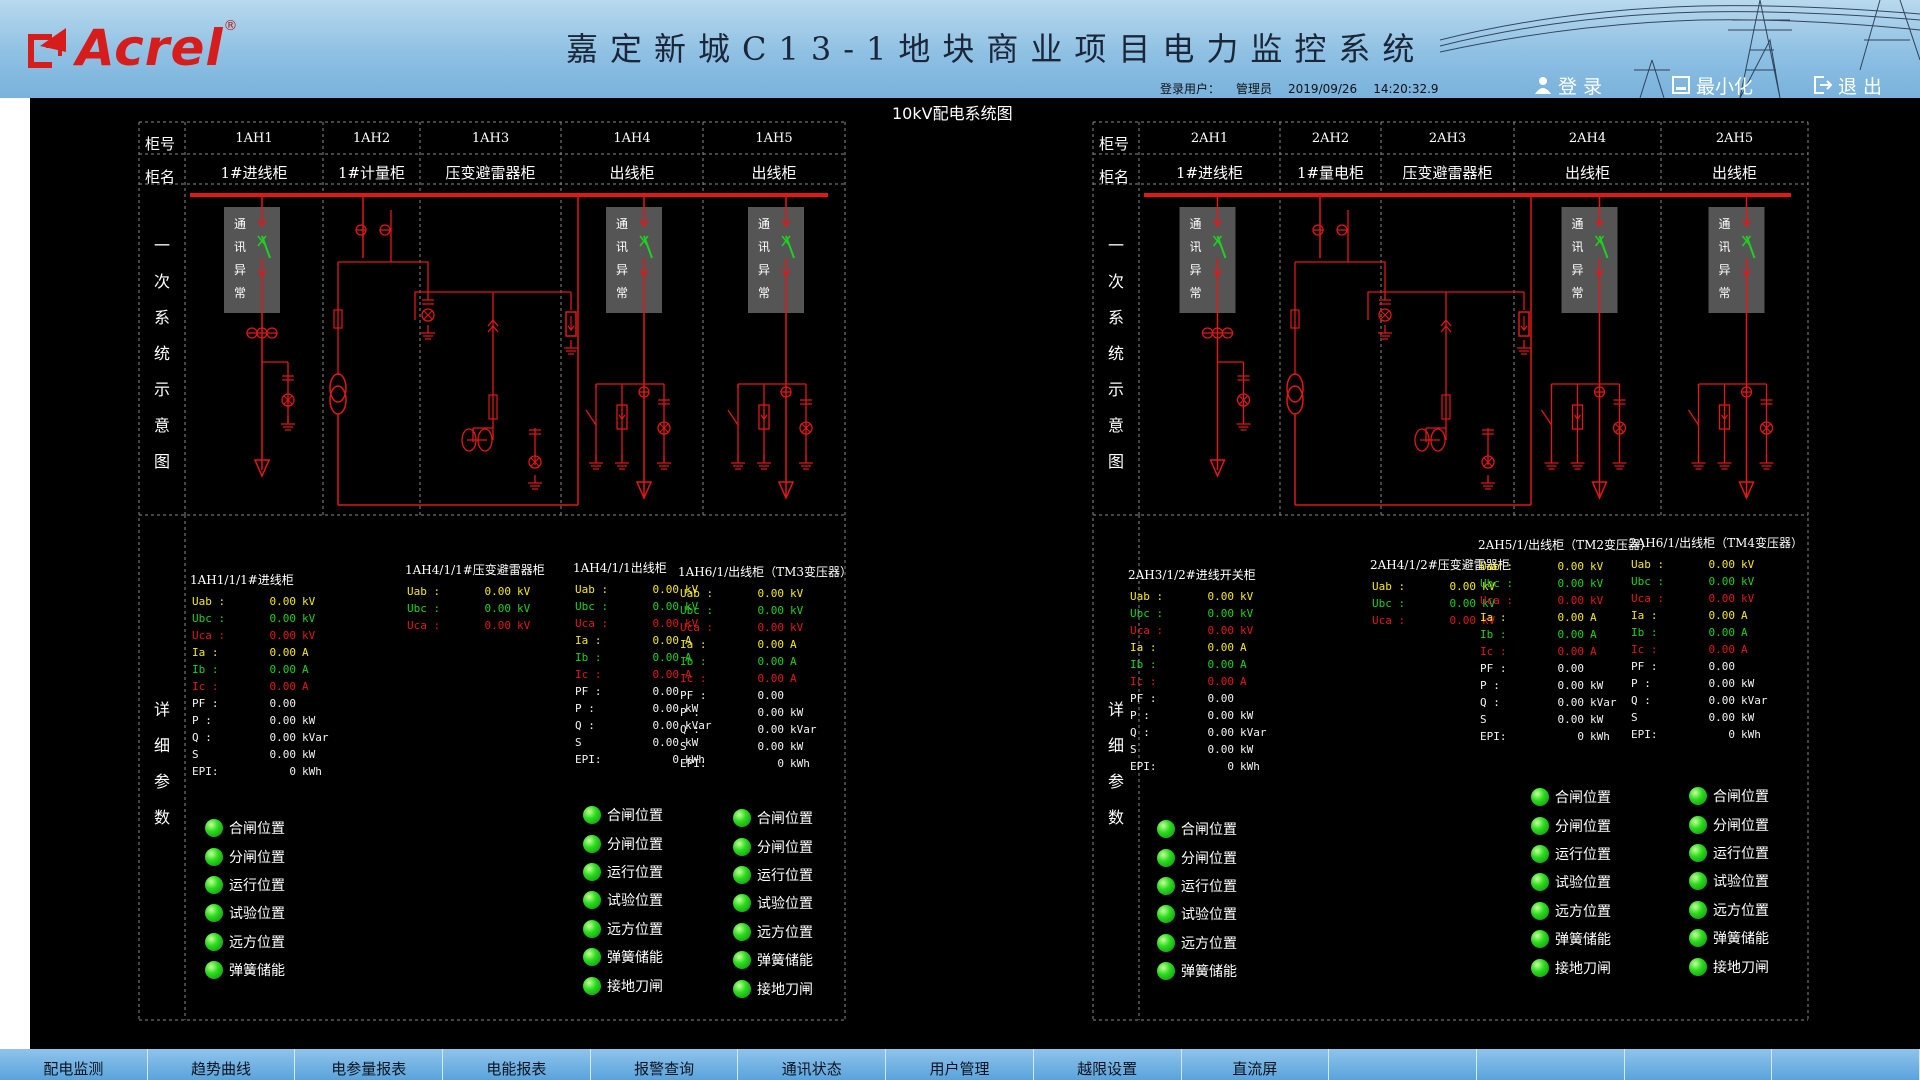  What do you see at coordinates (1716, 543) in the screenshot?
I see `panel-title: 2AH6/1/出线柜（TM4变压器）` at bounding box center [1716, 543].